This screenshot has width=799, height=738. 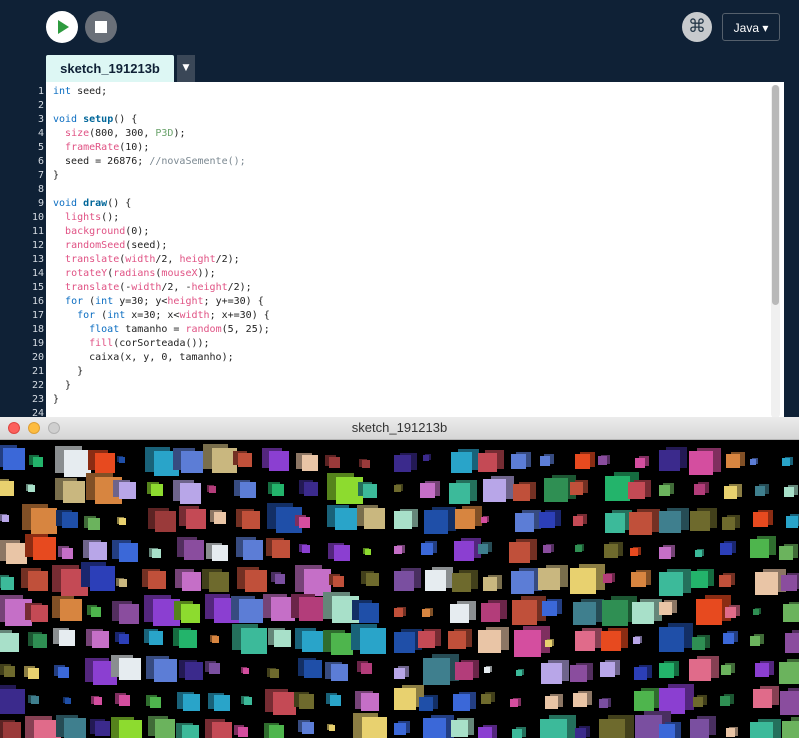 I want to click on line-number: 16, so click(x=37, y=301).